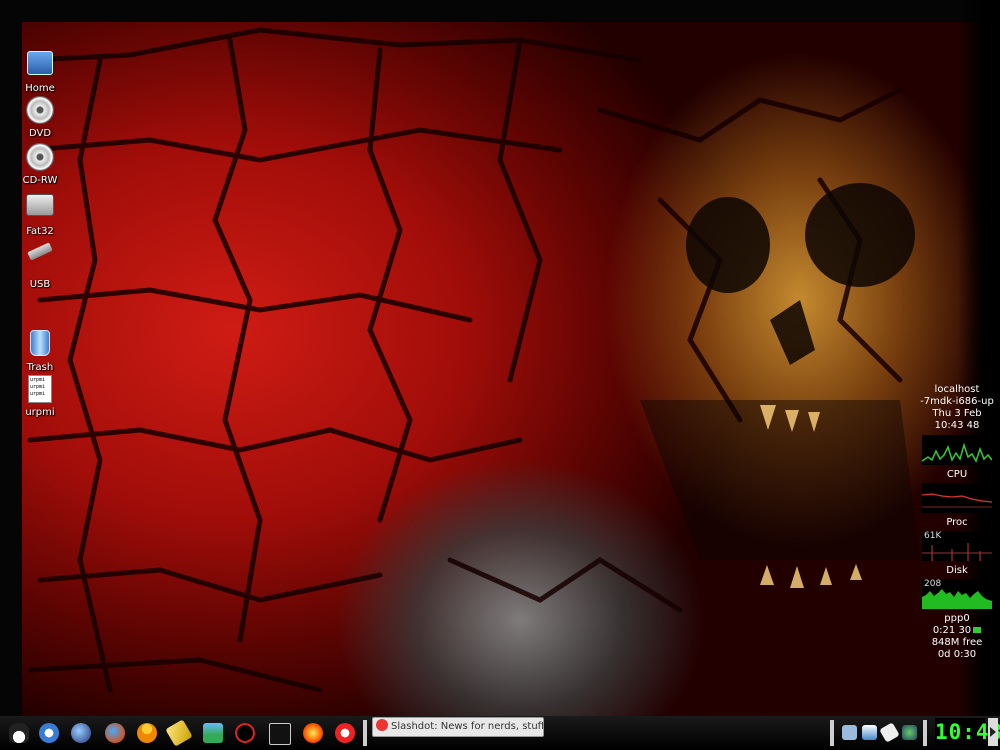 The height and width of the screenshot is (750, 1000). I want to click on desktop-icon-fat32: Fat32, so click(40, 212).